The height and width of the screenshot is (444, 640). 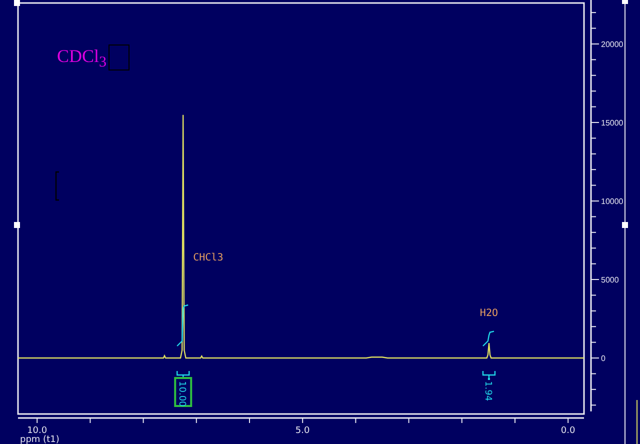 What do you see at coordinates (37, 431) in the screenshot?
I see `x-tick-label: 10.0` at bounding box center [37, 431].